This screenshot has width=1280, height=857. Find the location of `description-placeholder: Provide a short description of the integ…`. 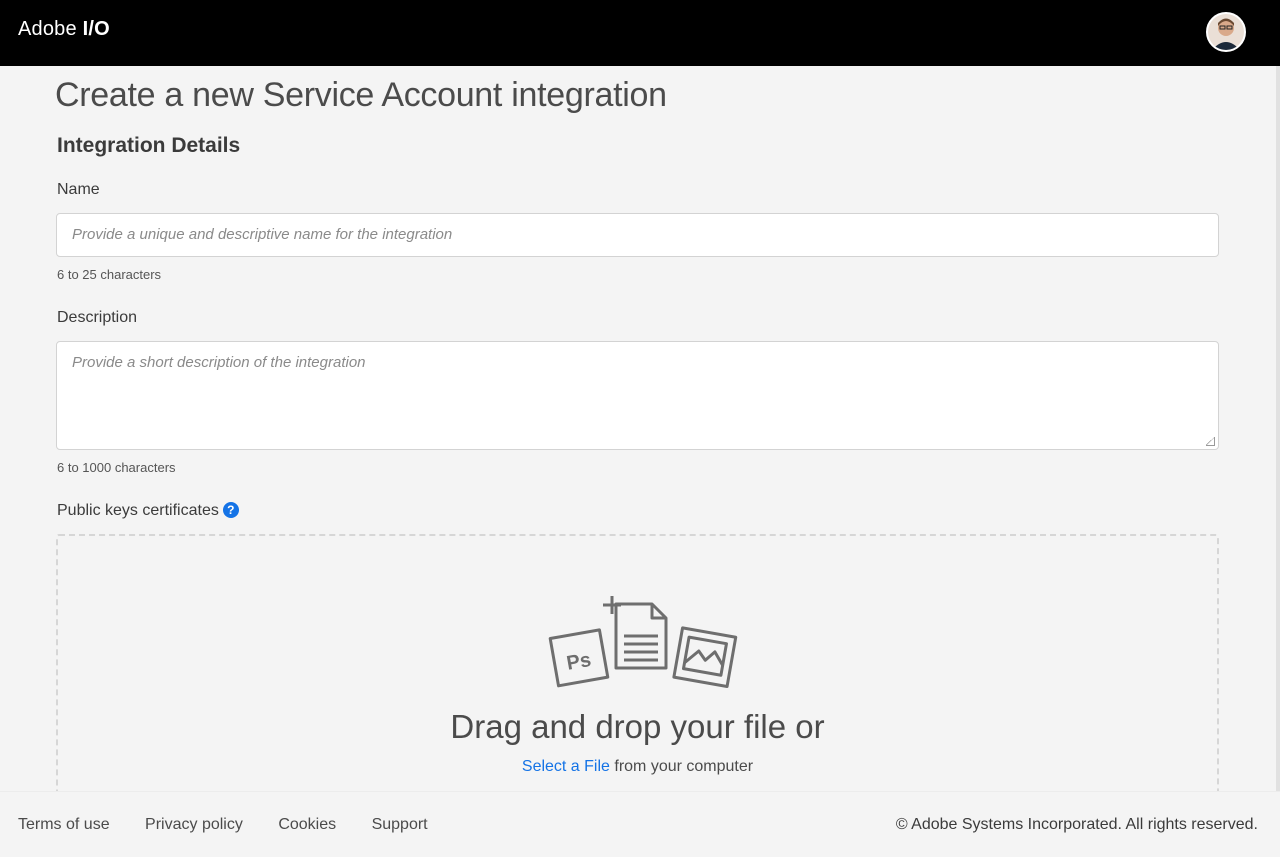

description-placeholder: Provide a short description of the integ… is located at coordinates (219, 362).